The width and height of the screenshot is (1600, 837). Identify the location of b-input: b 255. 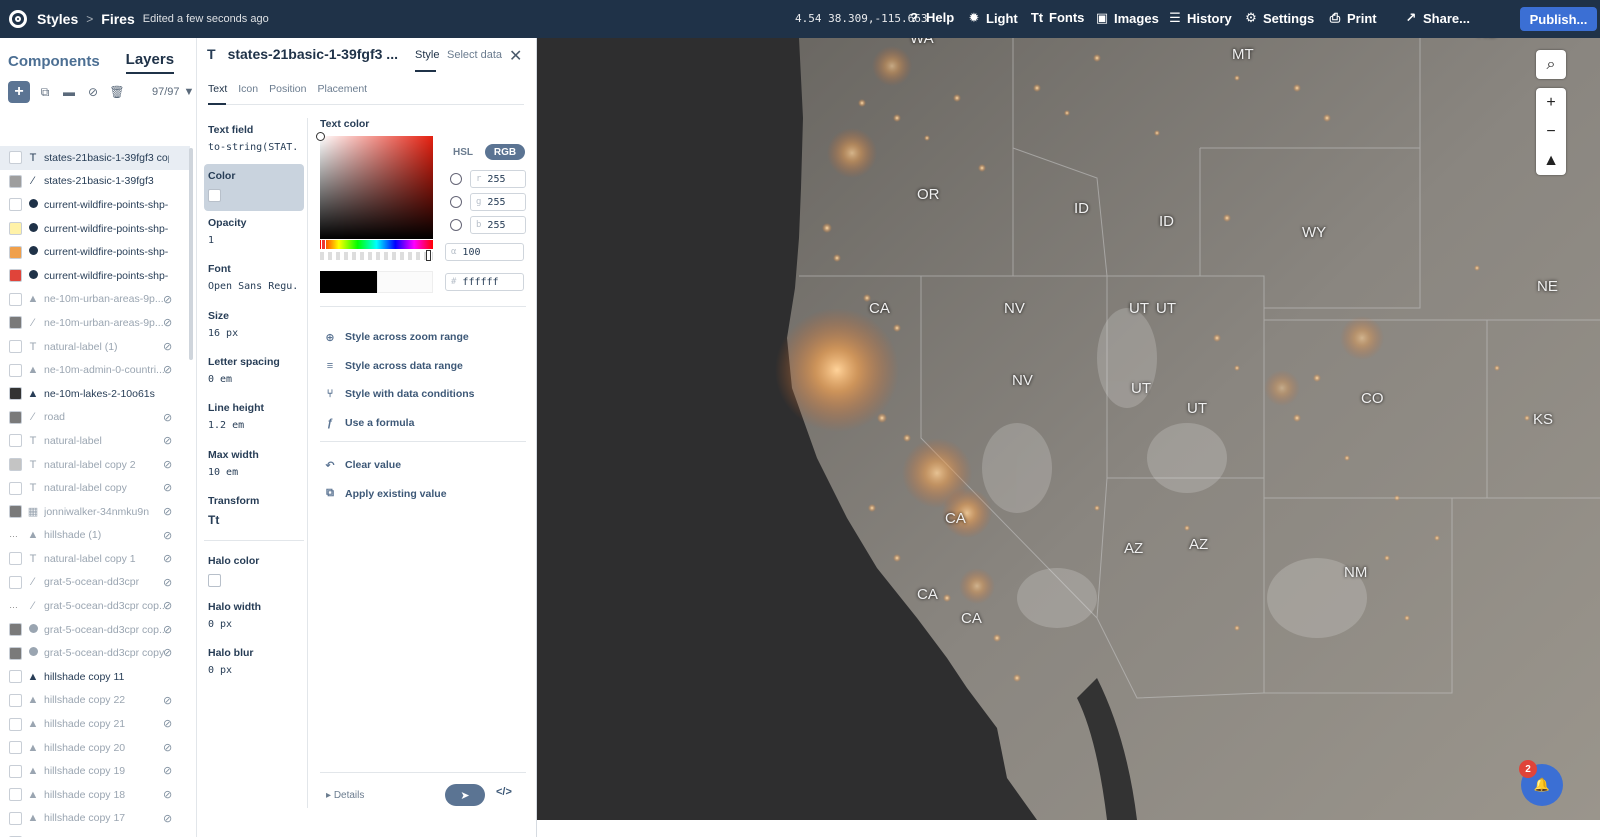
(498, 225).